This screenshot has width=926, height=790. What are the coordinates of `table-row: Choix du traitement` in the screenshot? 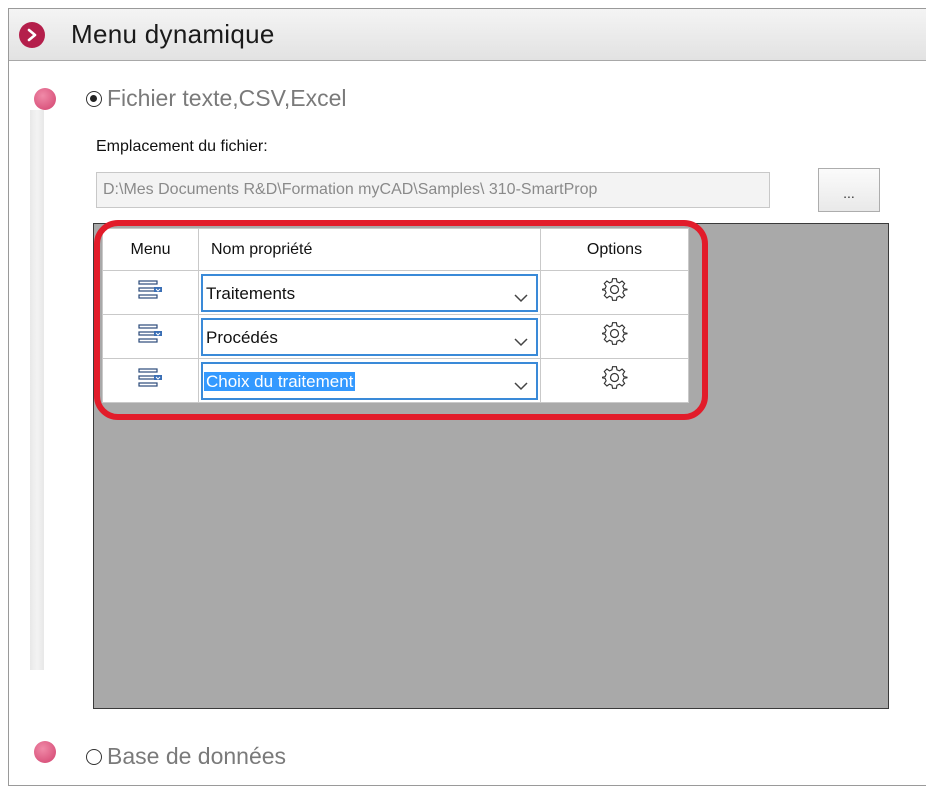 It's located at (395, 380).